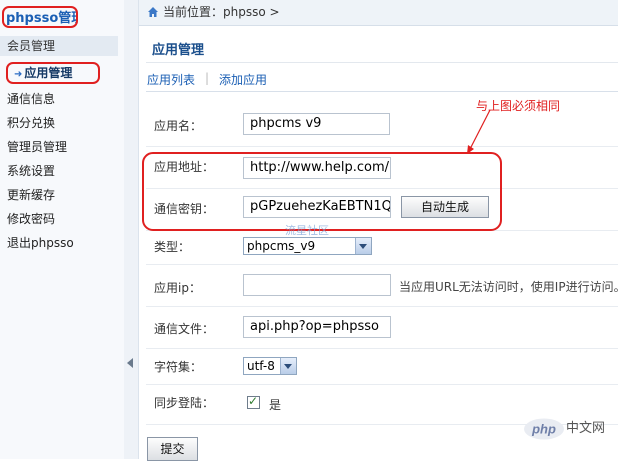  Describe the element at coordinates (378, 13) in the screenshot. I see `breadcrumb-bar: 当前位置：phpsso >` at that location.